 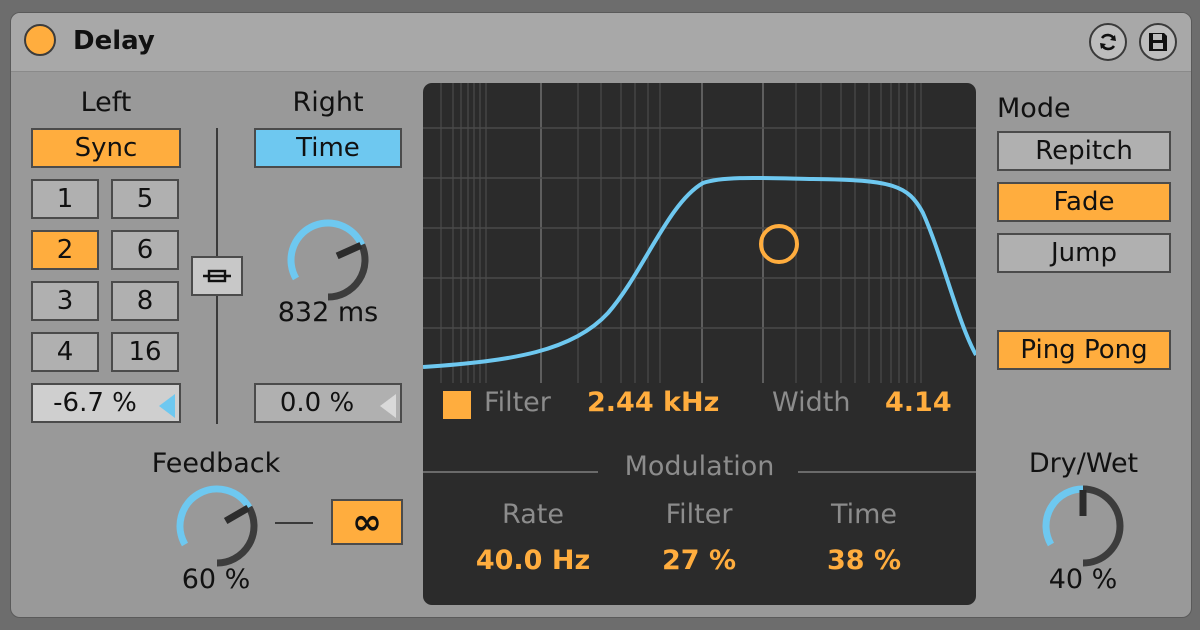 I want to click on width-value: 4.14, so click(x=918, y=402).